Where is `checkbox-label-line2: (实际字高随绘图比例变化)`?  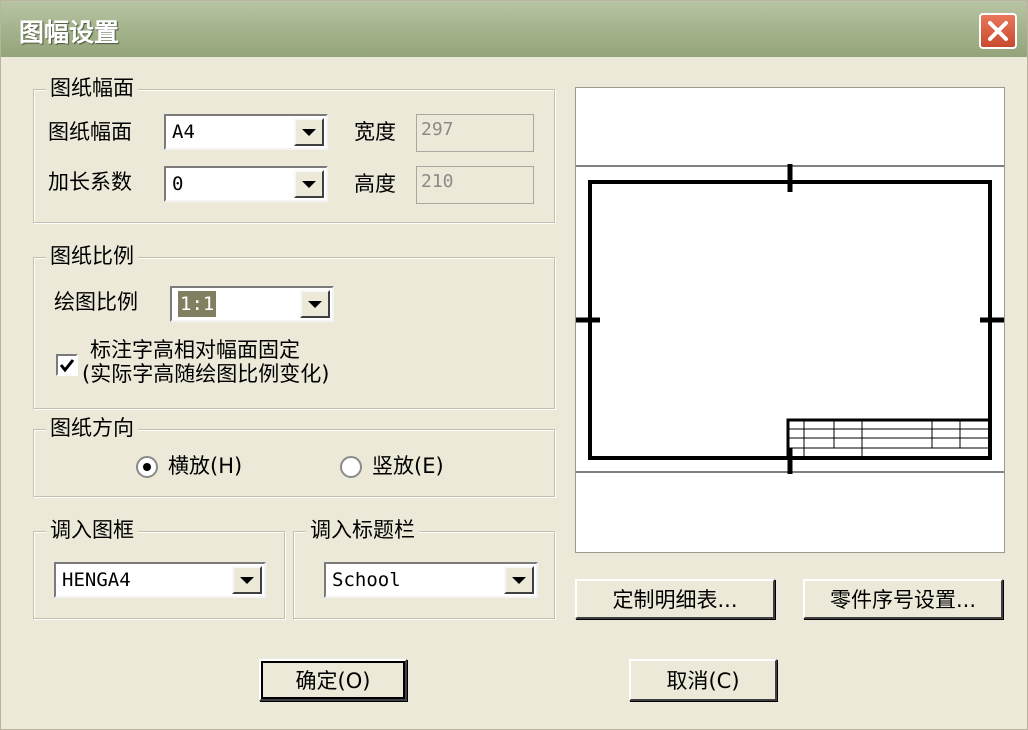
checkbox-label-line2: (实际字高随绘图比例变化) is located at coordinates (206, 374).